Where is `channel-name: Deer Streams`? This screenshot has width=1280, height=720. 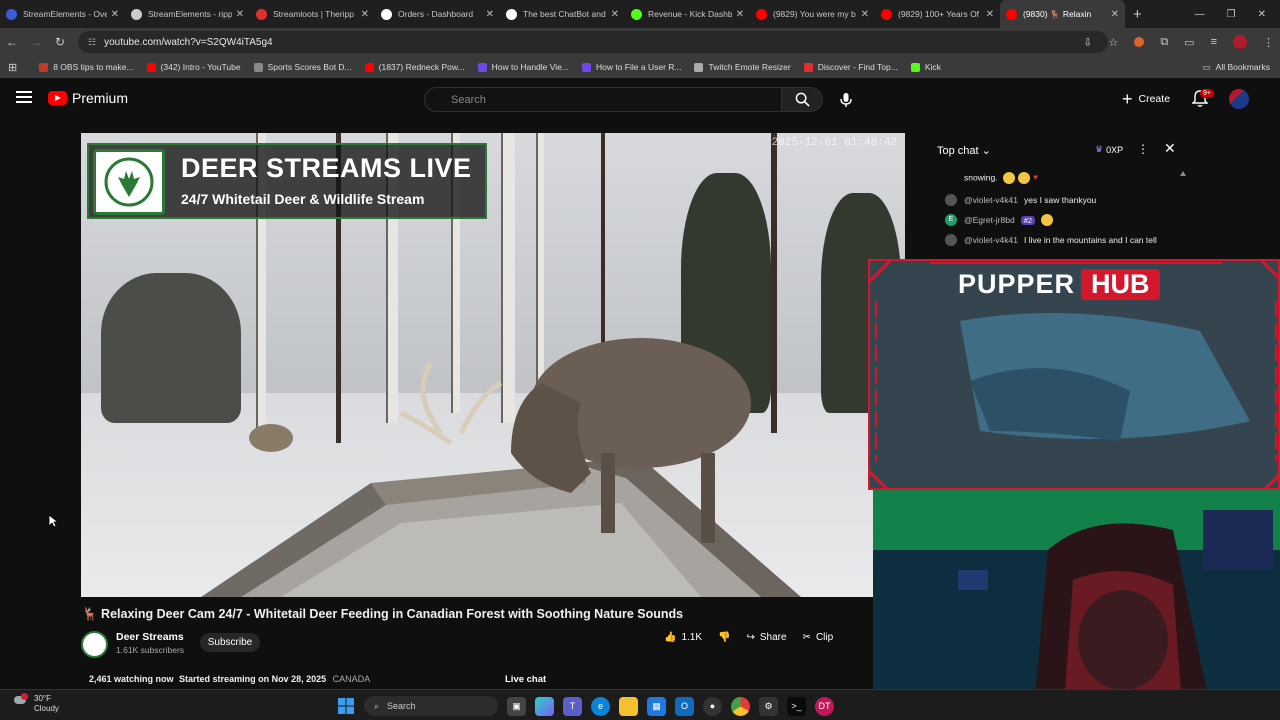 channel-name: Deer Streams is located at coordinates (150, 637).